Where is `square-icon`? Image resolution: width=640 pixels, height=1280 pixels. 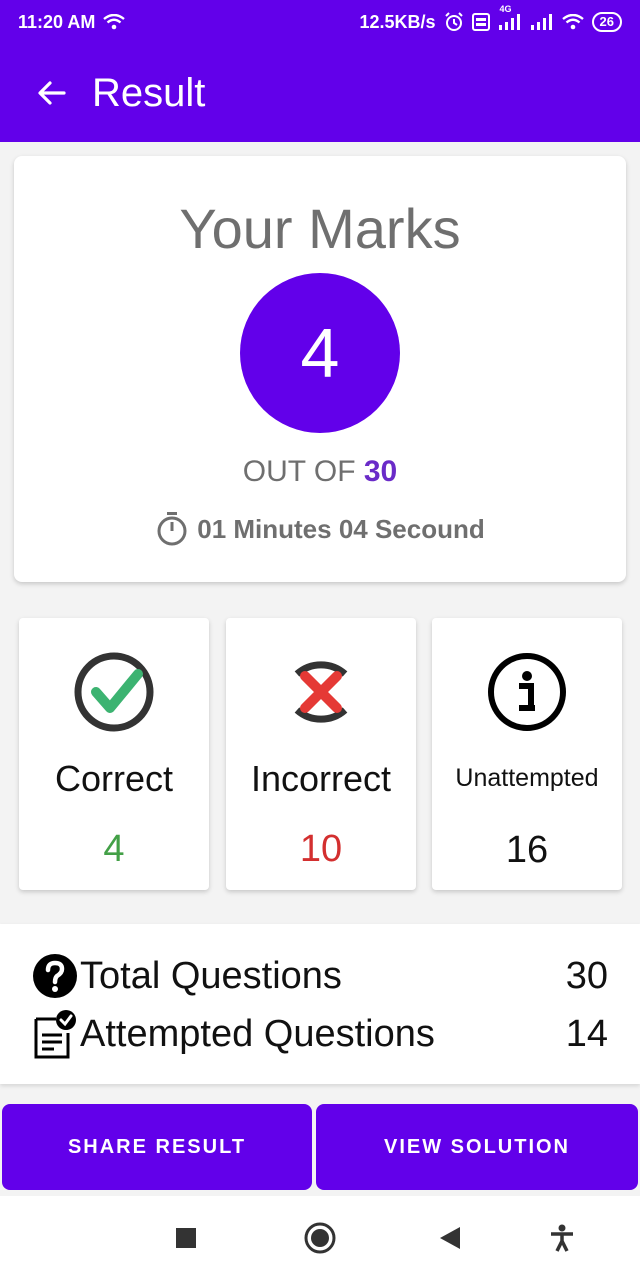 square-icon is located at coordinates (186, 1238).